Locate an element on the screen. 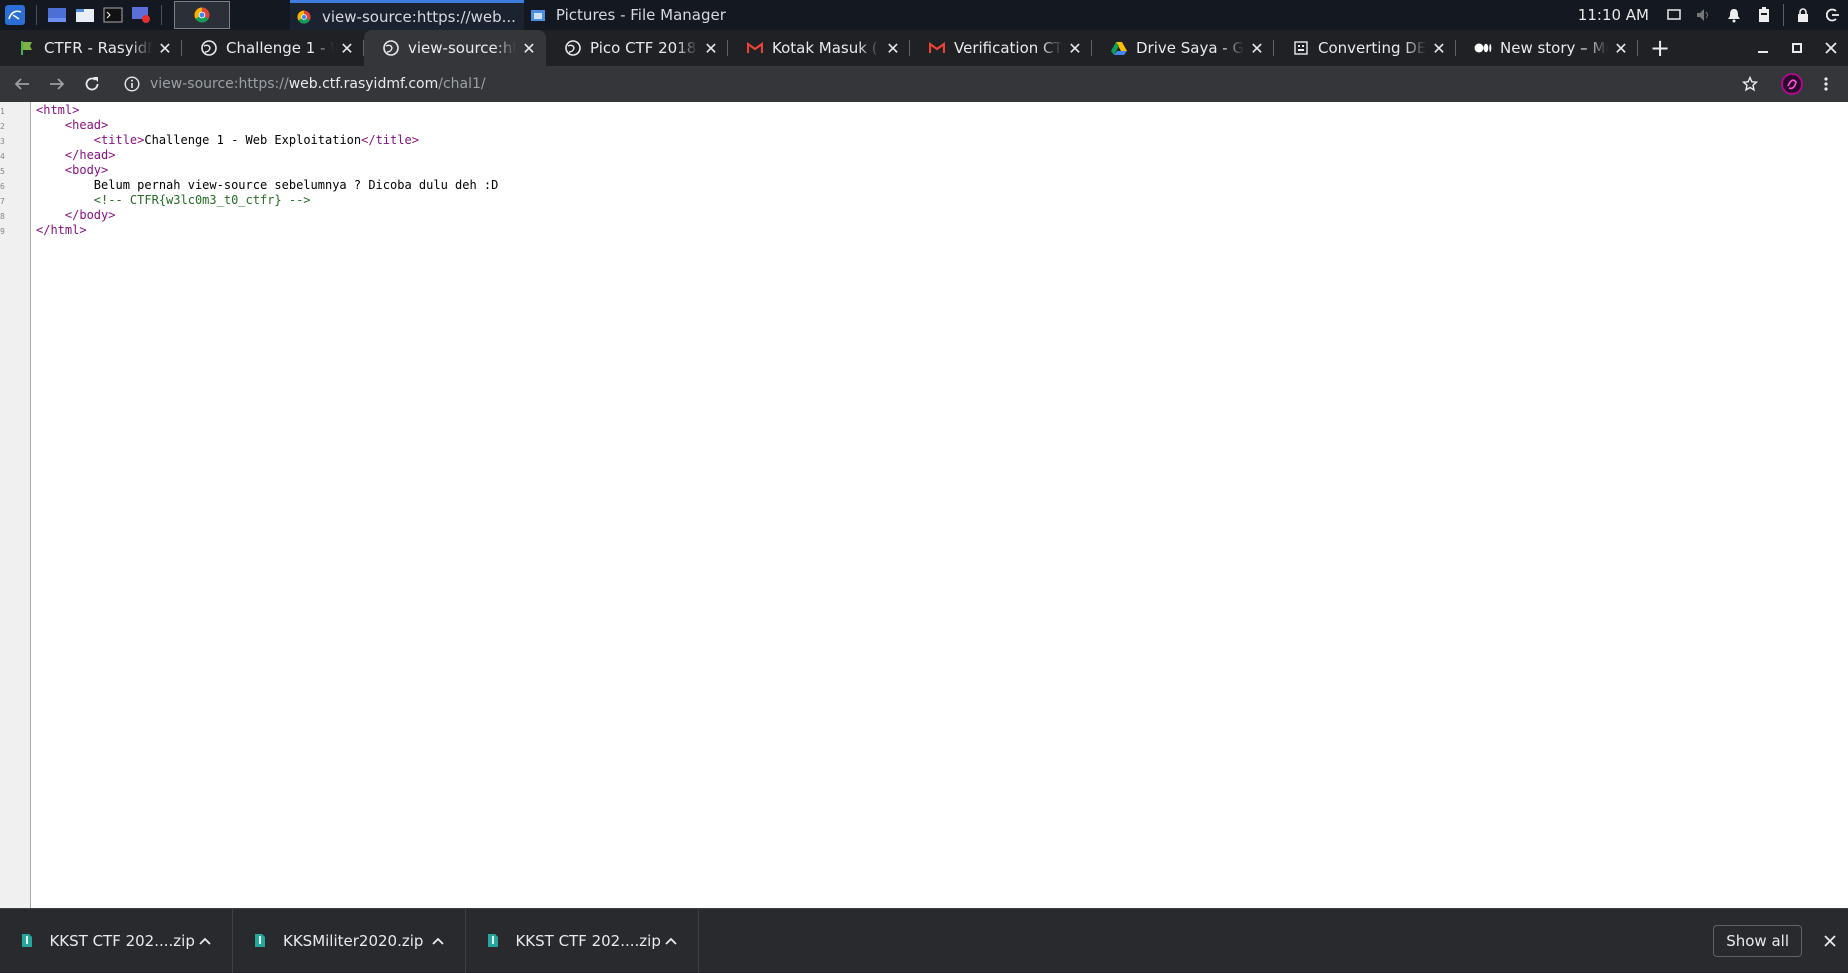 The image size is (1848, 973). taskbar-separator is located at coordinates (36, 15).